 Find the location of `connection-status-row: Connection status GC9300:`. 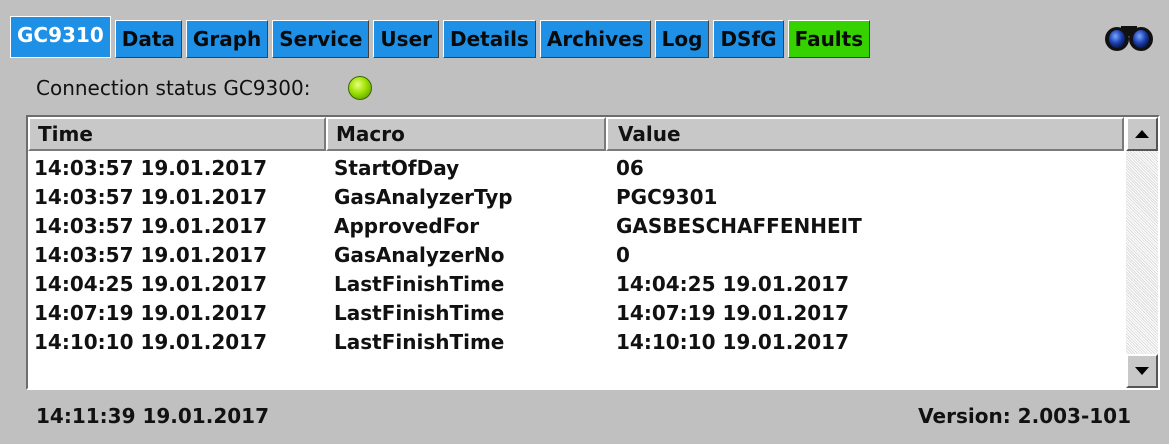

connection-status-row: Connection status GC9300: is located at coordinates (204, 88).